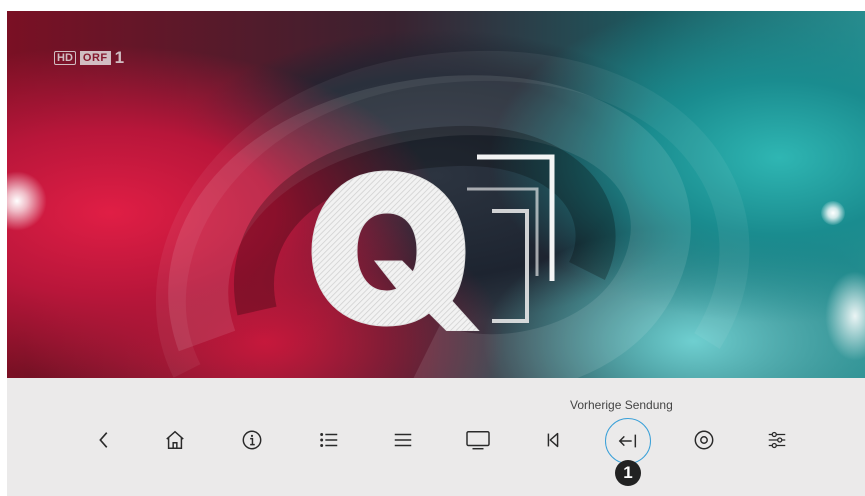 This screenshot has height=496, width=865. Describe the element at coordinates (95, 58) in the screenshot. I see `channel-name: ORF` at that location.